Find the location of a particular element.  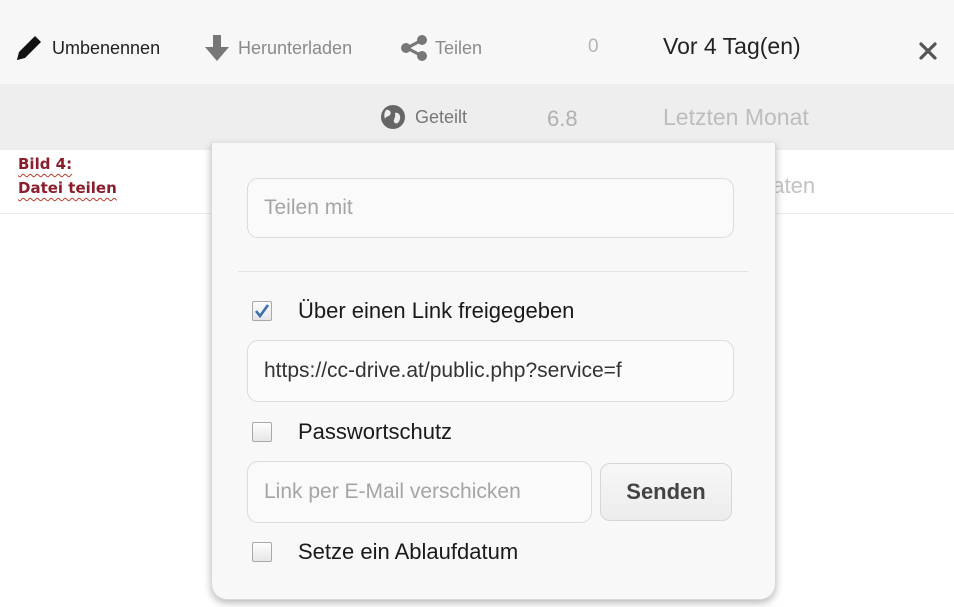

share-link-option: Über einen Link freigegeben is located at coordinates (413, 311).